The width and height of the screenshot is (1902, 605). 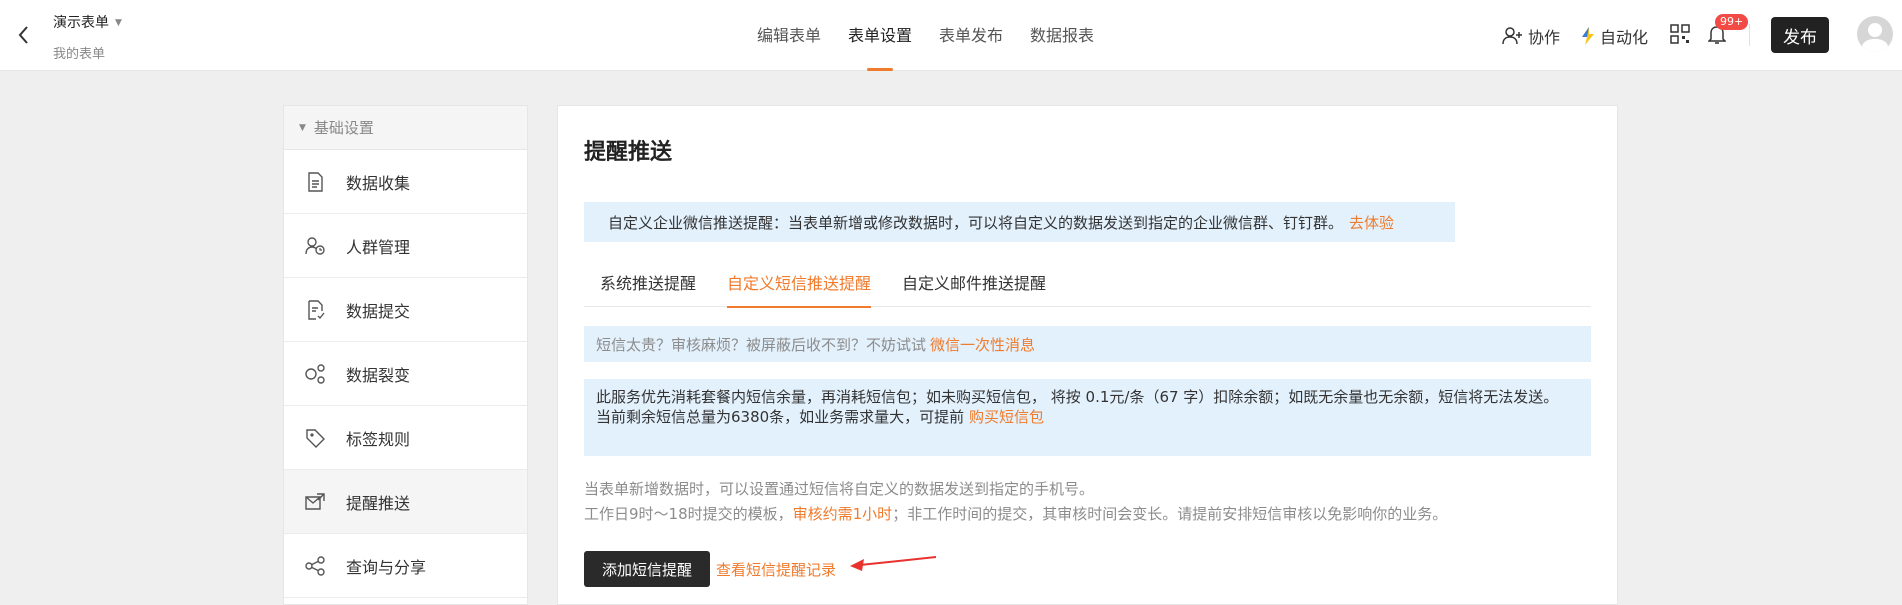 I want to click on notification-badge: 99+, so click(x=1732, y=22).